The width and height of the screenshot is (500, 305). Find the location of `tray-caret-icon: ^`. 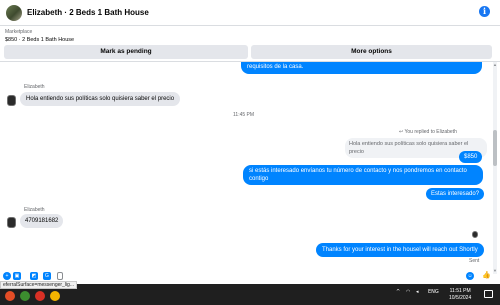

tray-caret-icon: ^ is located at coordinates (398, 292).